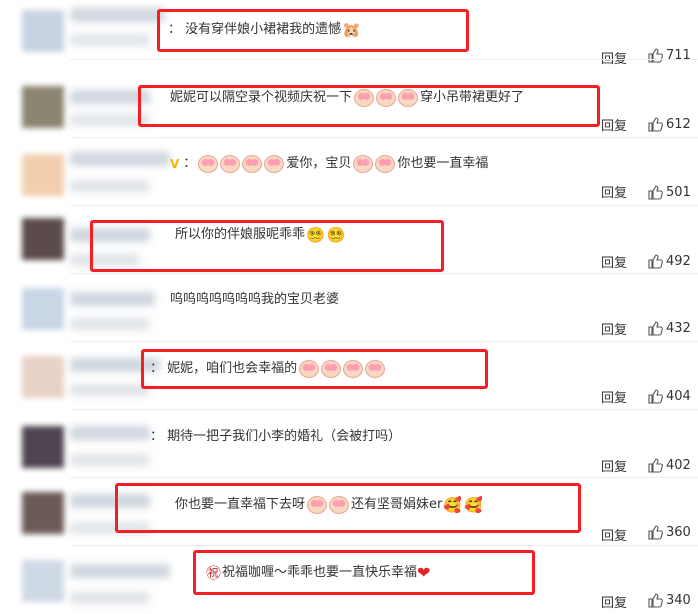 Image resolution: width=698 pixels, height=614 pixels. What do you see at coordinates (453, 505) in the screenshot?
I see `smiling-face-hearts-emoji: 🥰` at bounding box center [453, 505].